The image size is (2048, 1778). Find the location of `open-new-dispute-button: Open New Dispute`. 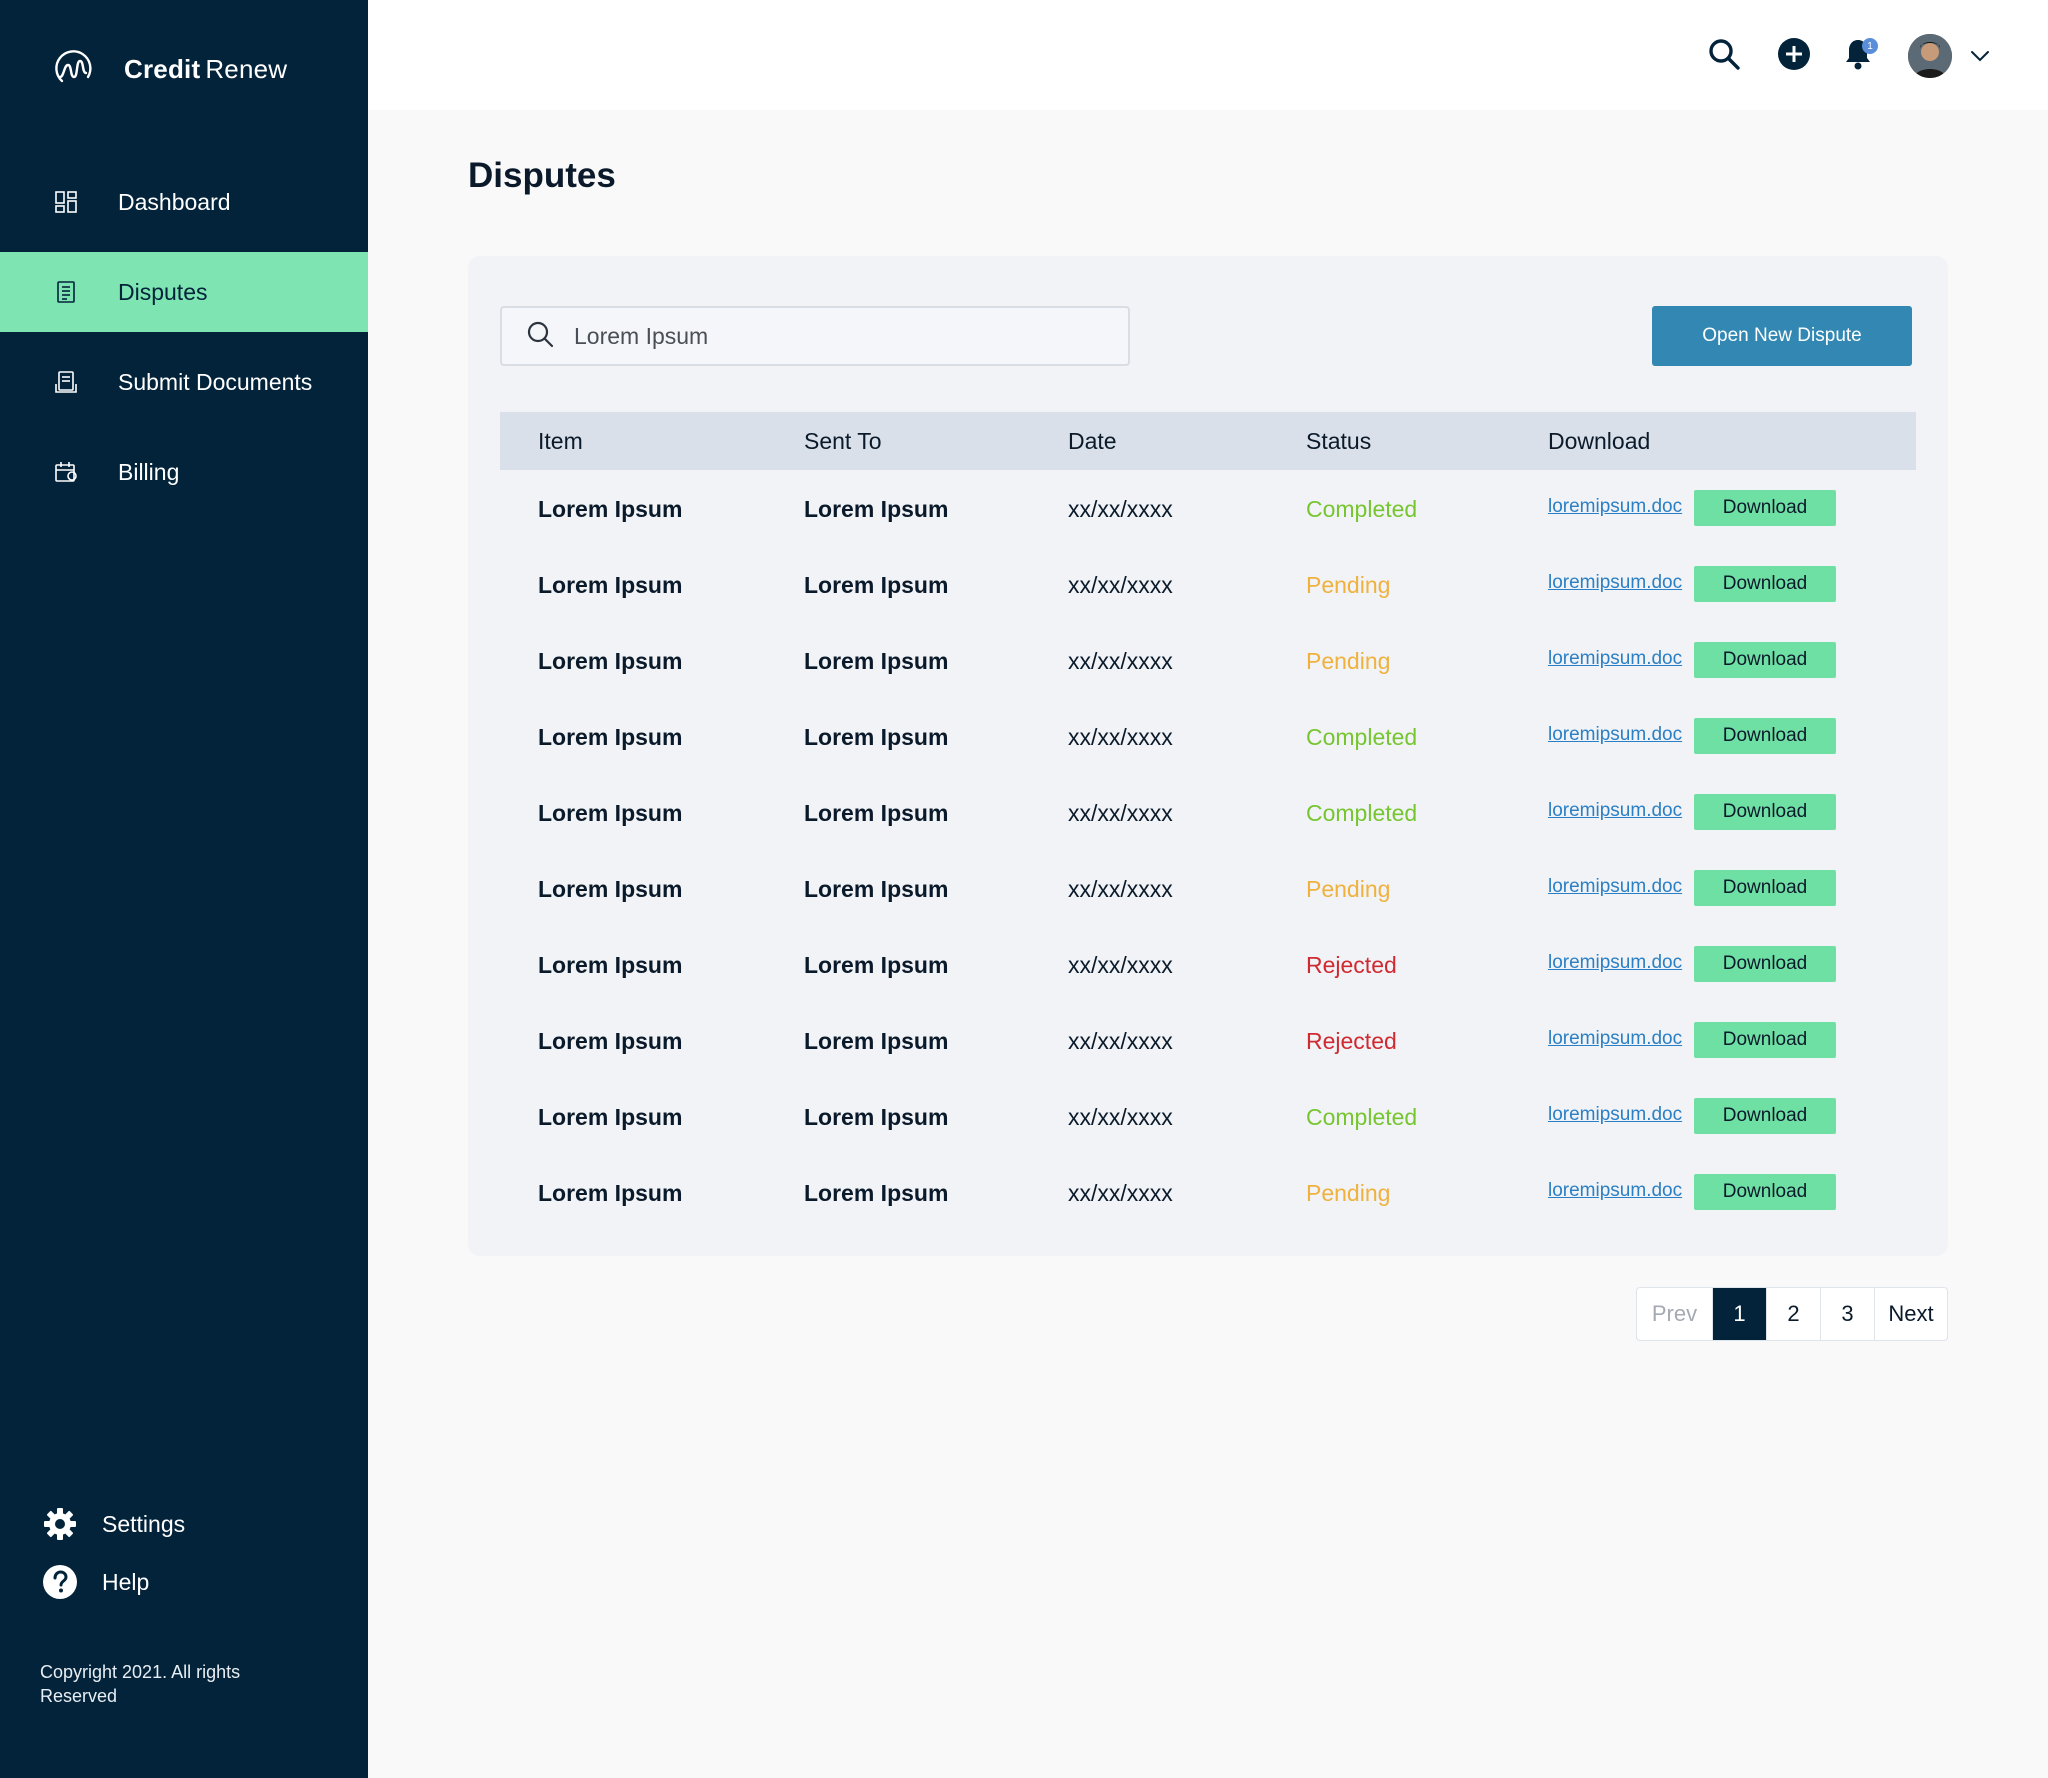

open-new-dispute-button: Open New Dispute is located at coordinates (1782, 336).